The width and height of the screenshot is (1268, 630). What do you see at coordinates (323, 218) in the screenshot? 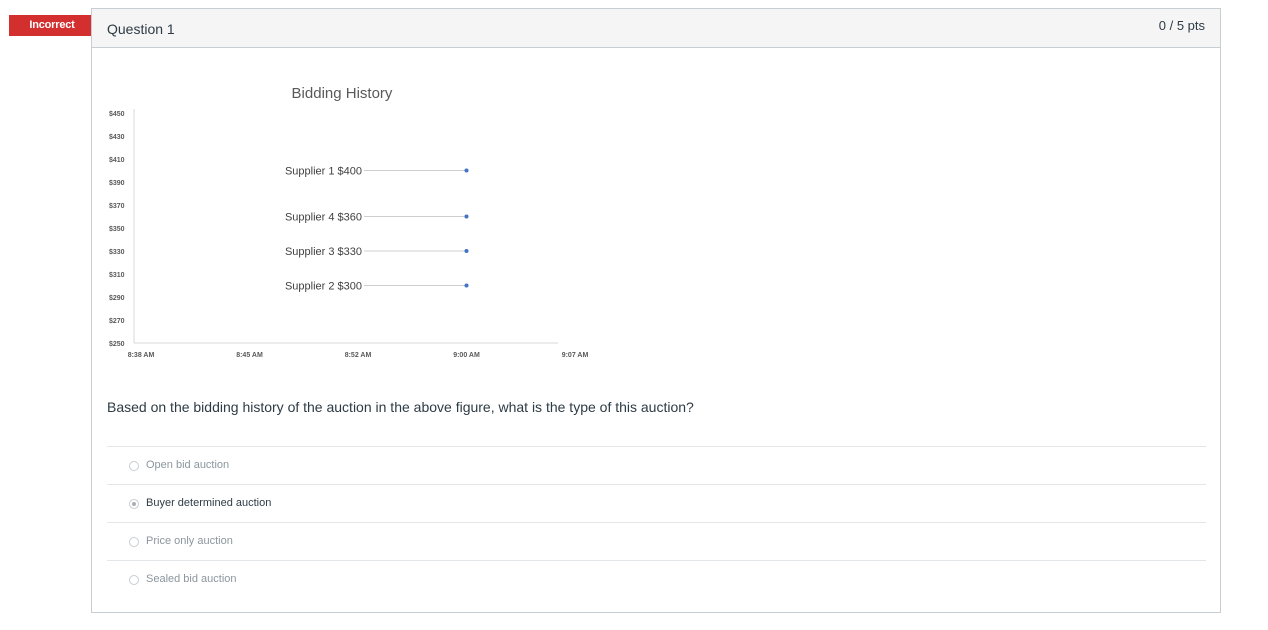
I see `data-label: Supplier 4 $360` at bounding box center [323, 218].